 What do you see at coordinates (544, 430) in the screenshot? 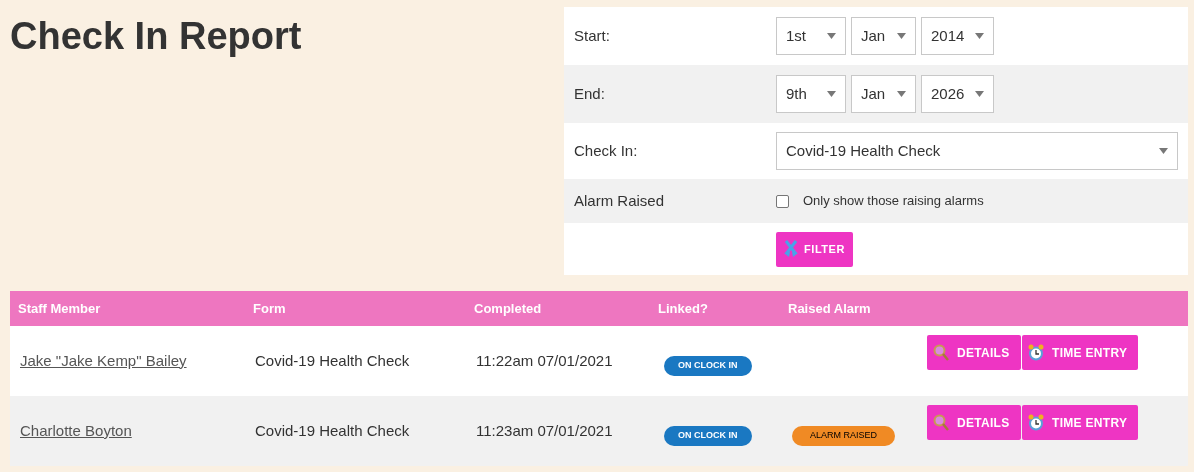
I see `table-cell: 11:23am 07/01/2021` at bounding box center [544, 430].